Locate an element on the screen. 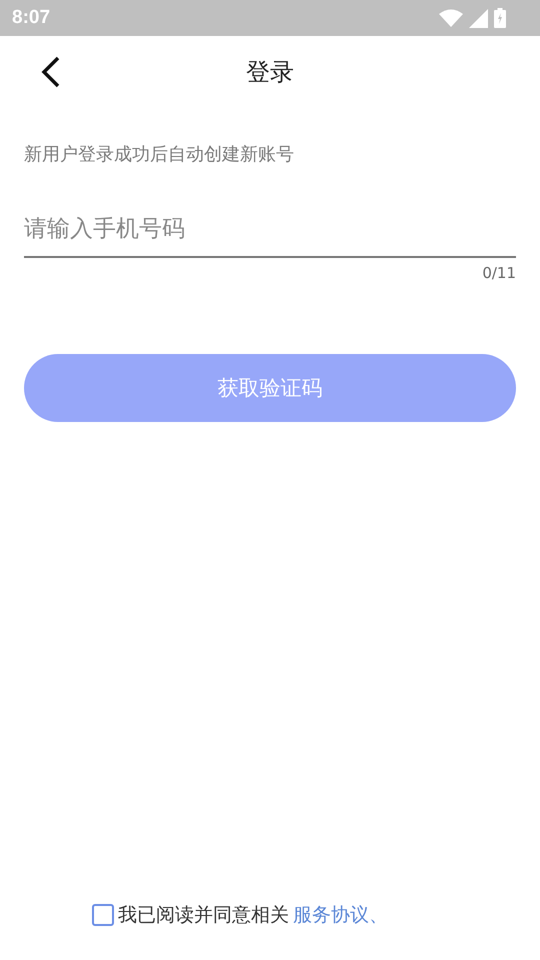 The width and height of the screenshot is (540, 960). battery-icon is located at coordinates (500, 18).